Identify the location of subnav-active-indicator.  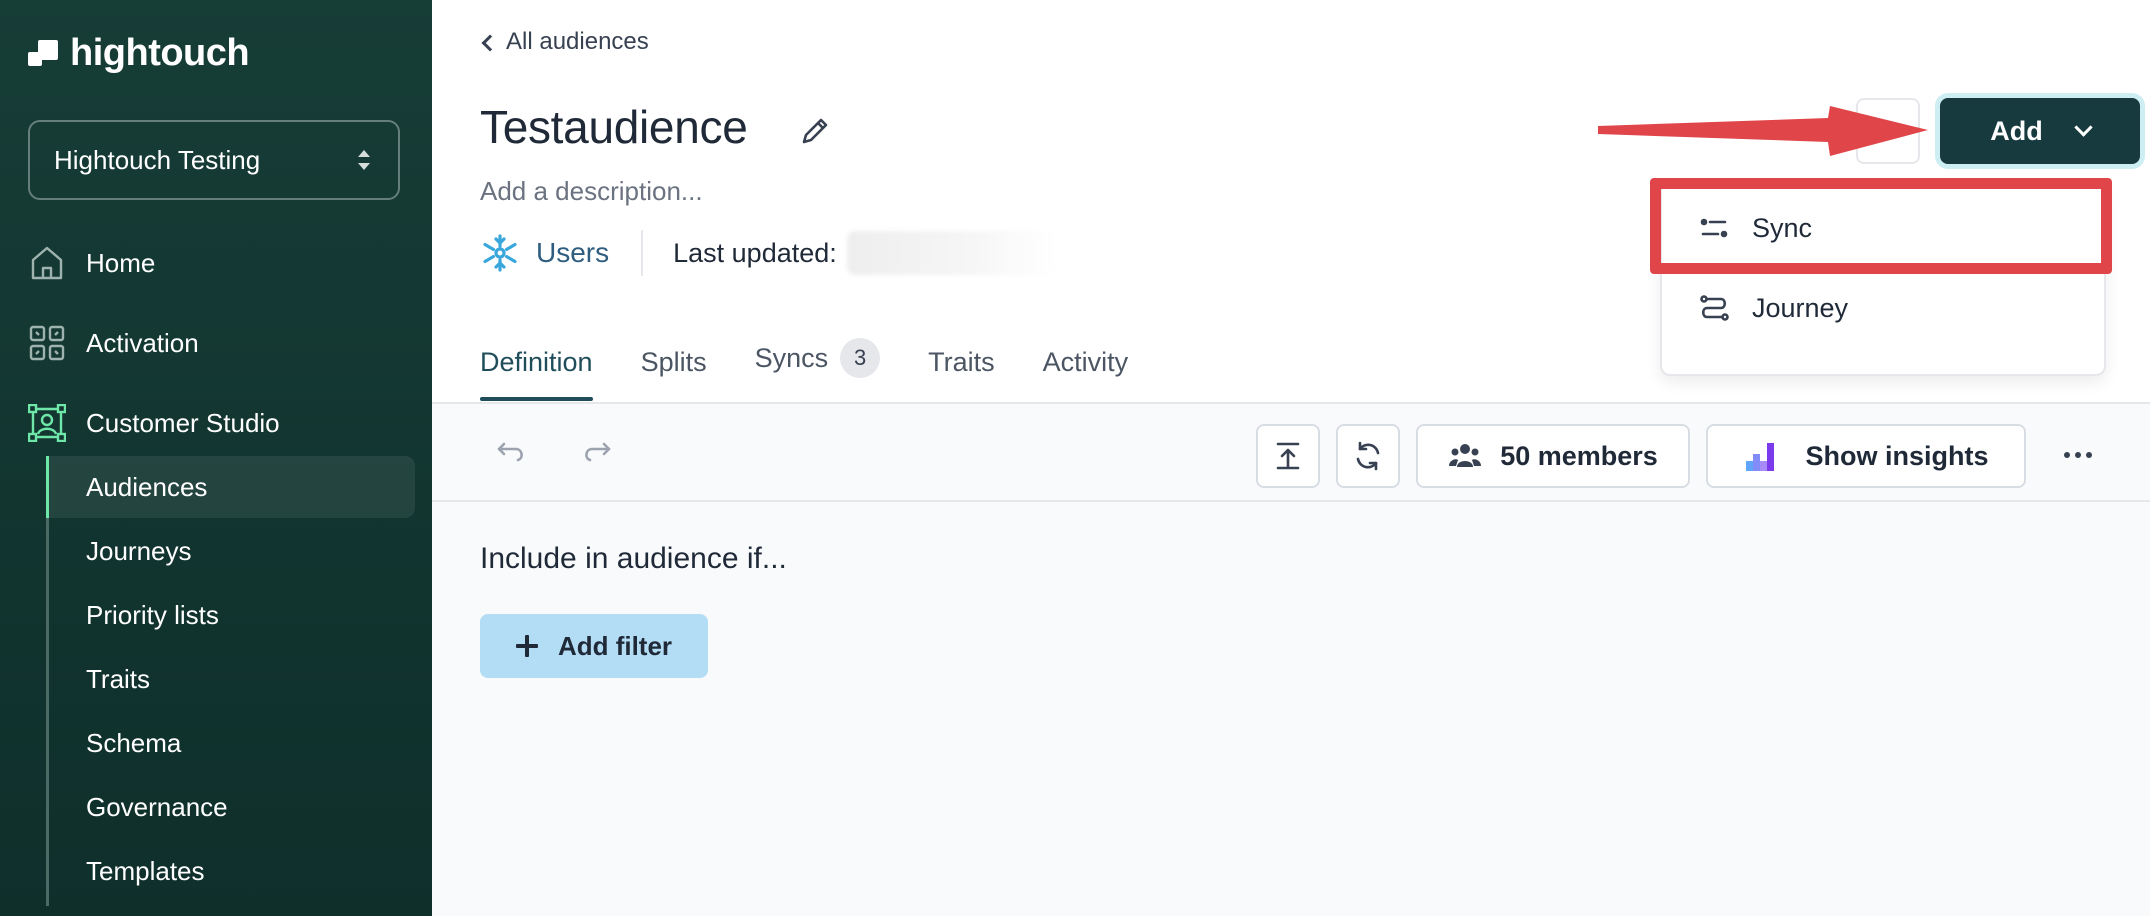
(47, 487).